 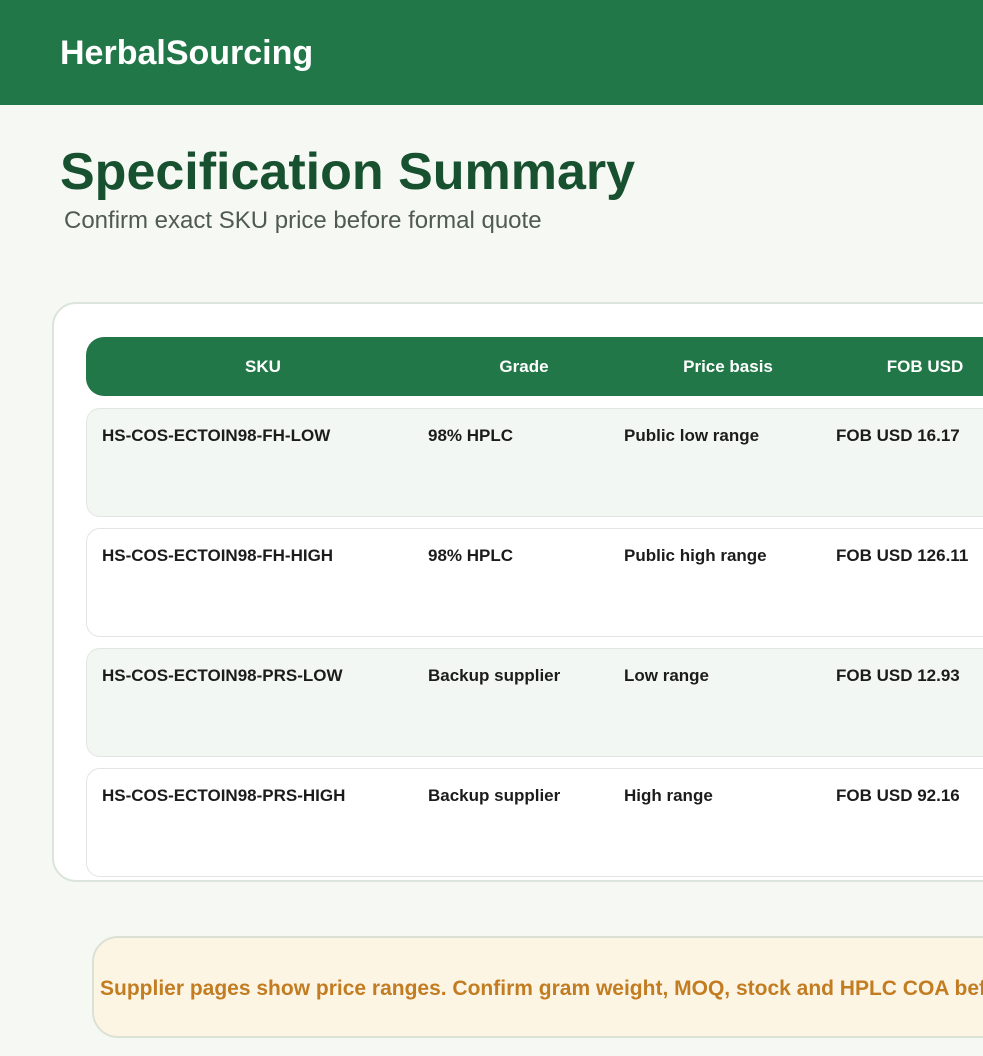 I want to click on cell-fob-usd: FOB USD 126.11, so click(x=902, y=555).